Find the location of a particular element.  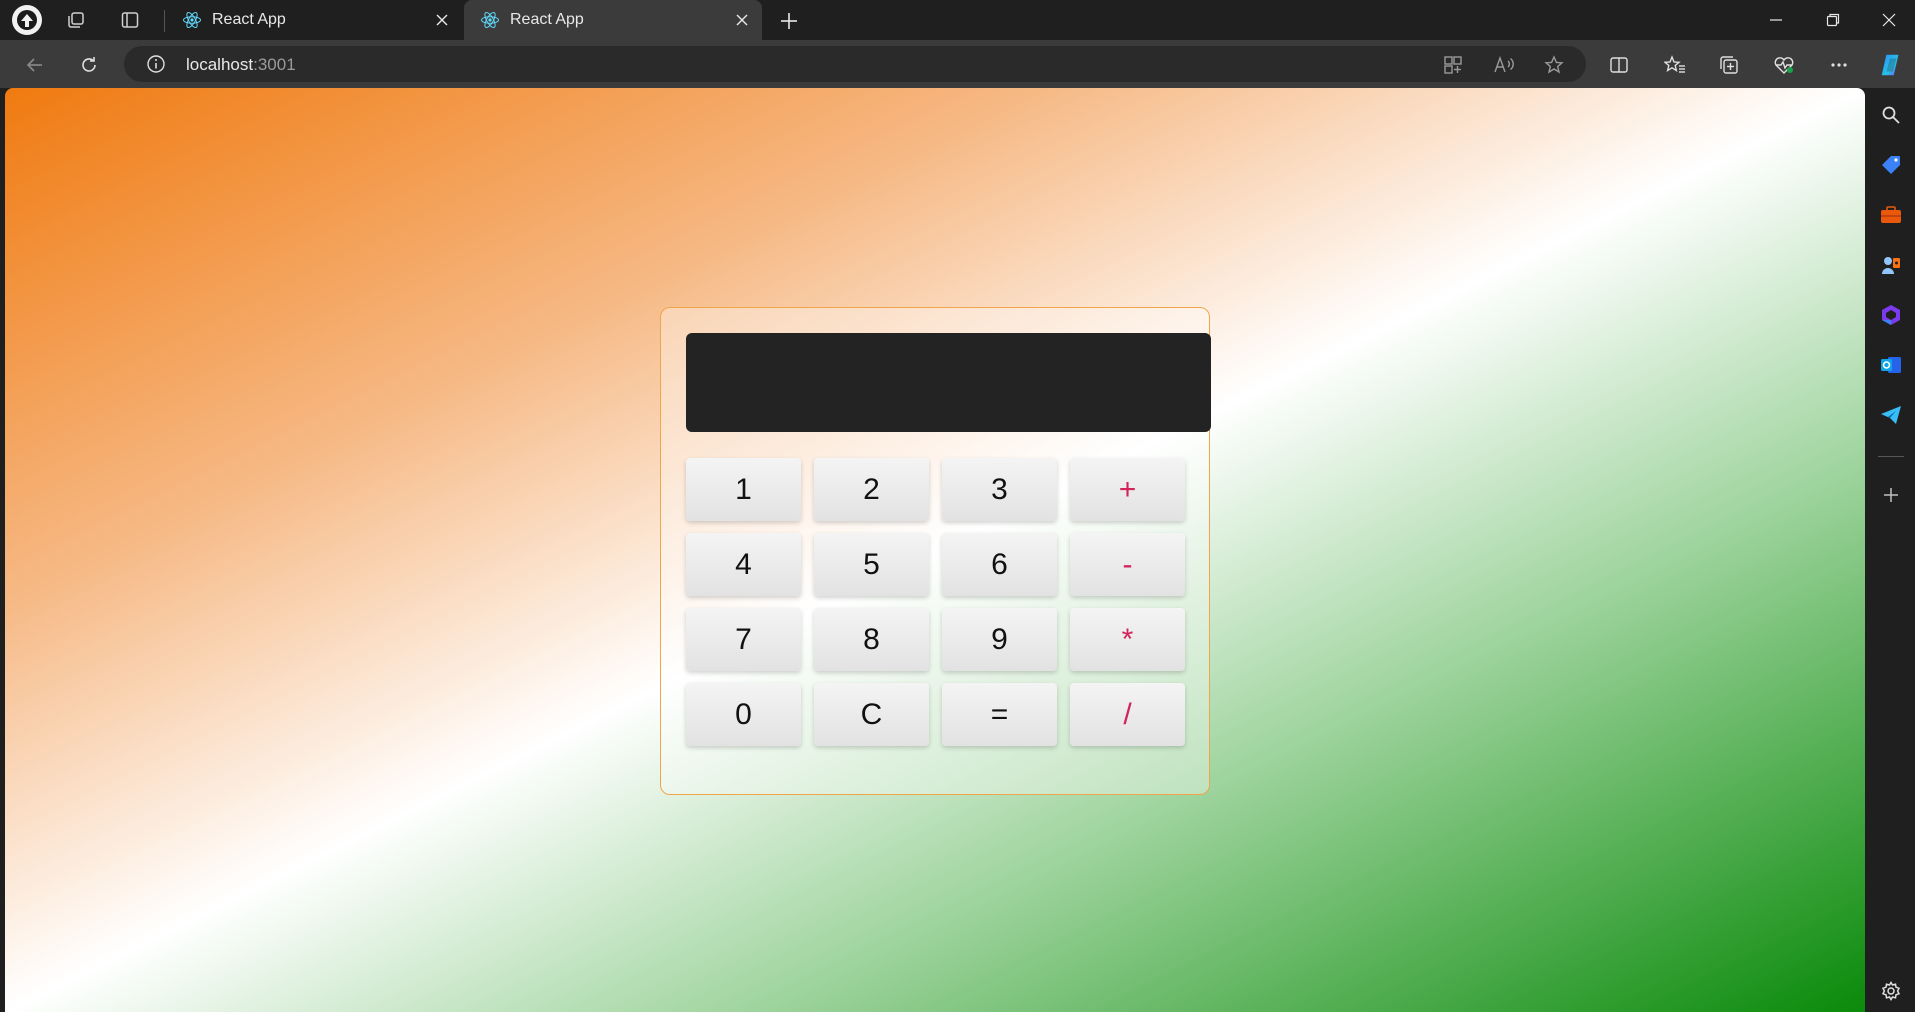

tab-separator is located at coordinates (164, 21).